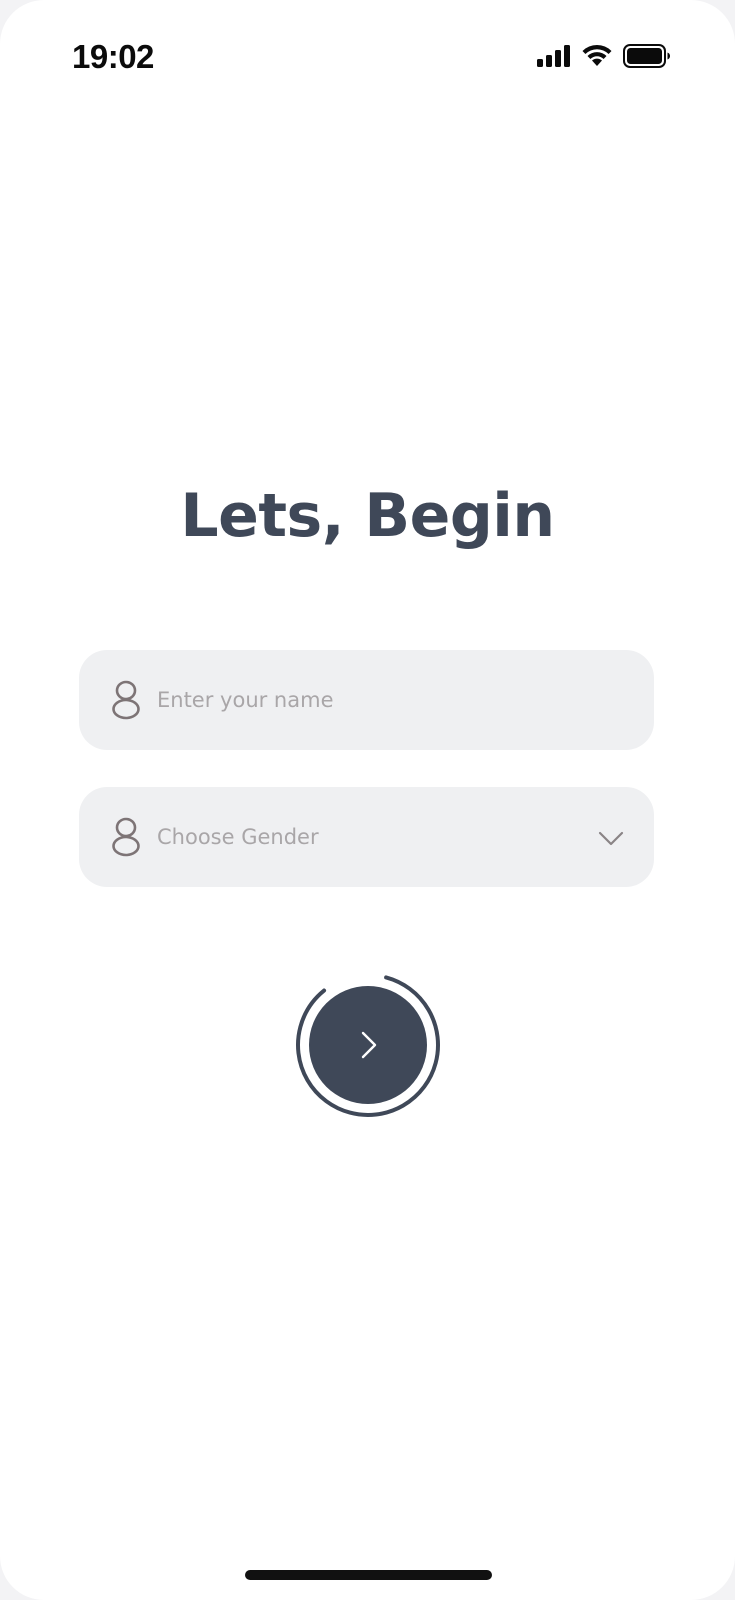 The image size is (735, 1600). I want to click on page-title: Lets, Begin, so click(367, 516).